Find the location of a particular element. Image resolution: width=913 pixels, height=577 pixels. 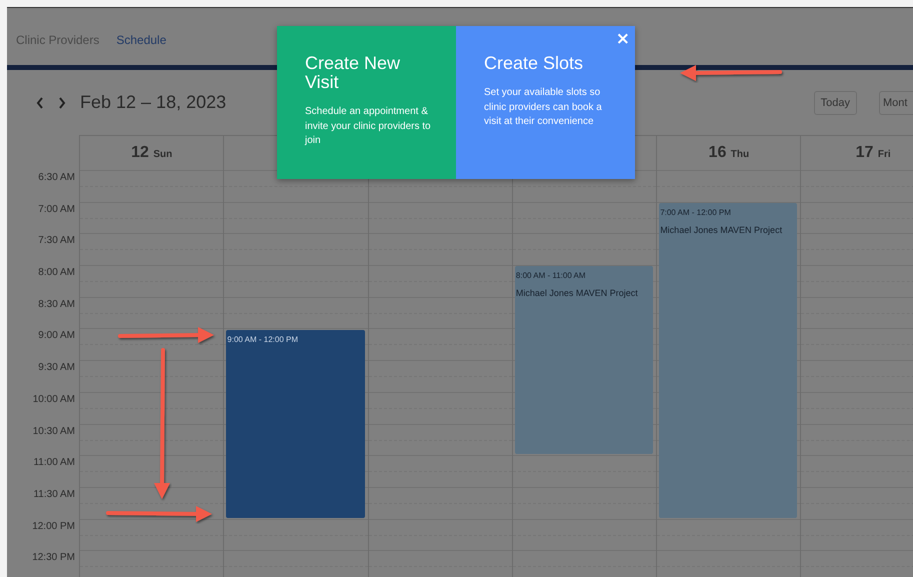

time-label: 11:30 AM is located at coordinates (54, 494).